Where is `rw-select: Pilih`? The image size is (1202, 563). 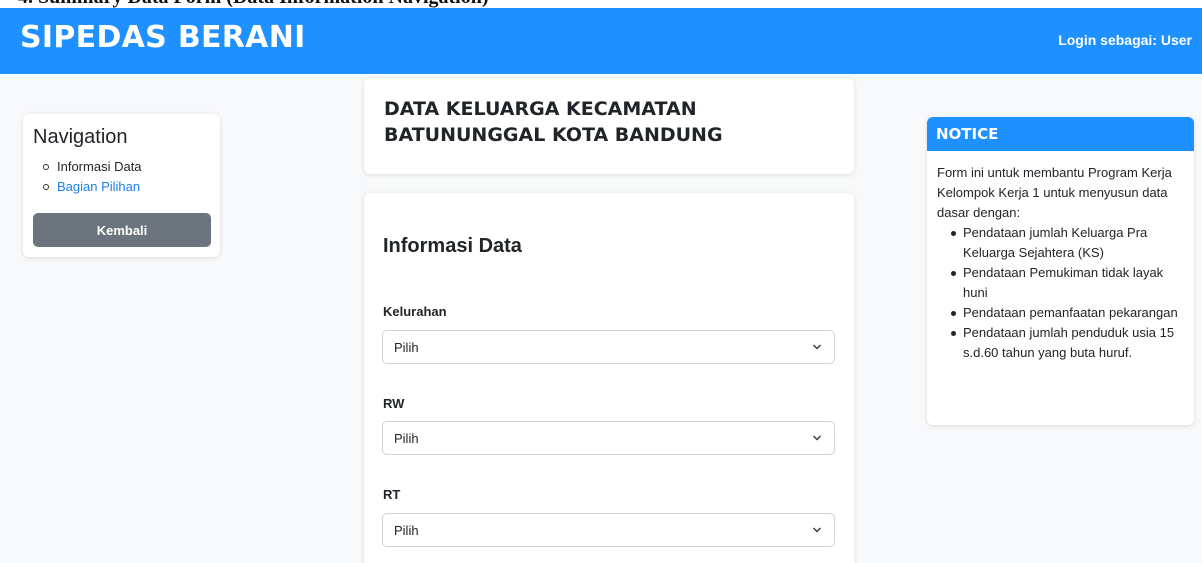
rw-select: Pilih is located at coordinates (608, 438).